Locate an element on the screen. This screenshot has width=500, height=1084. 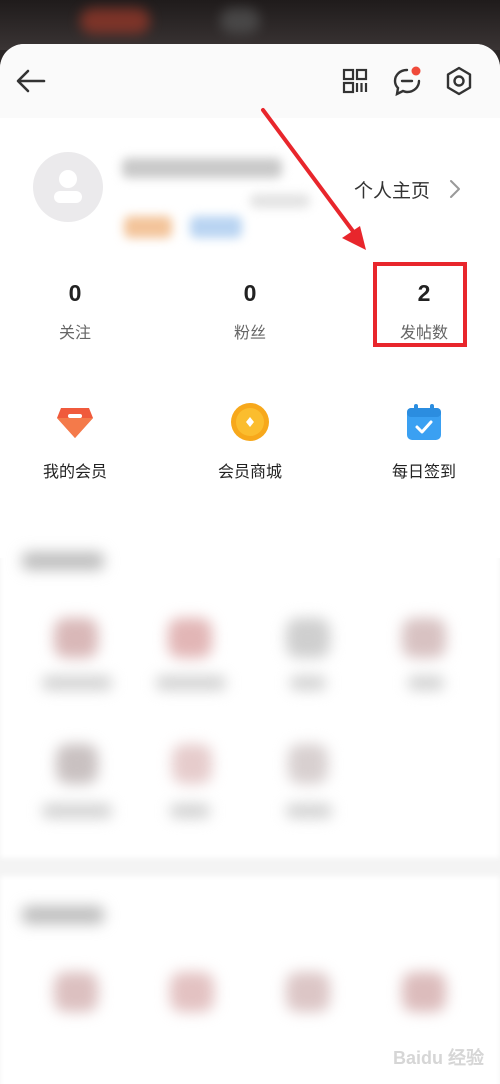
feature-my-membership: 我的会员 is located at coordinates (75, 441).